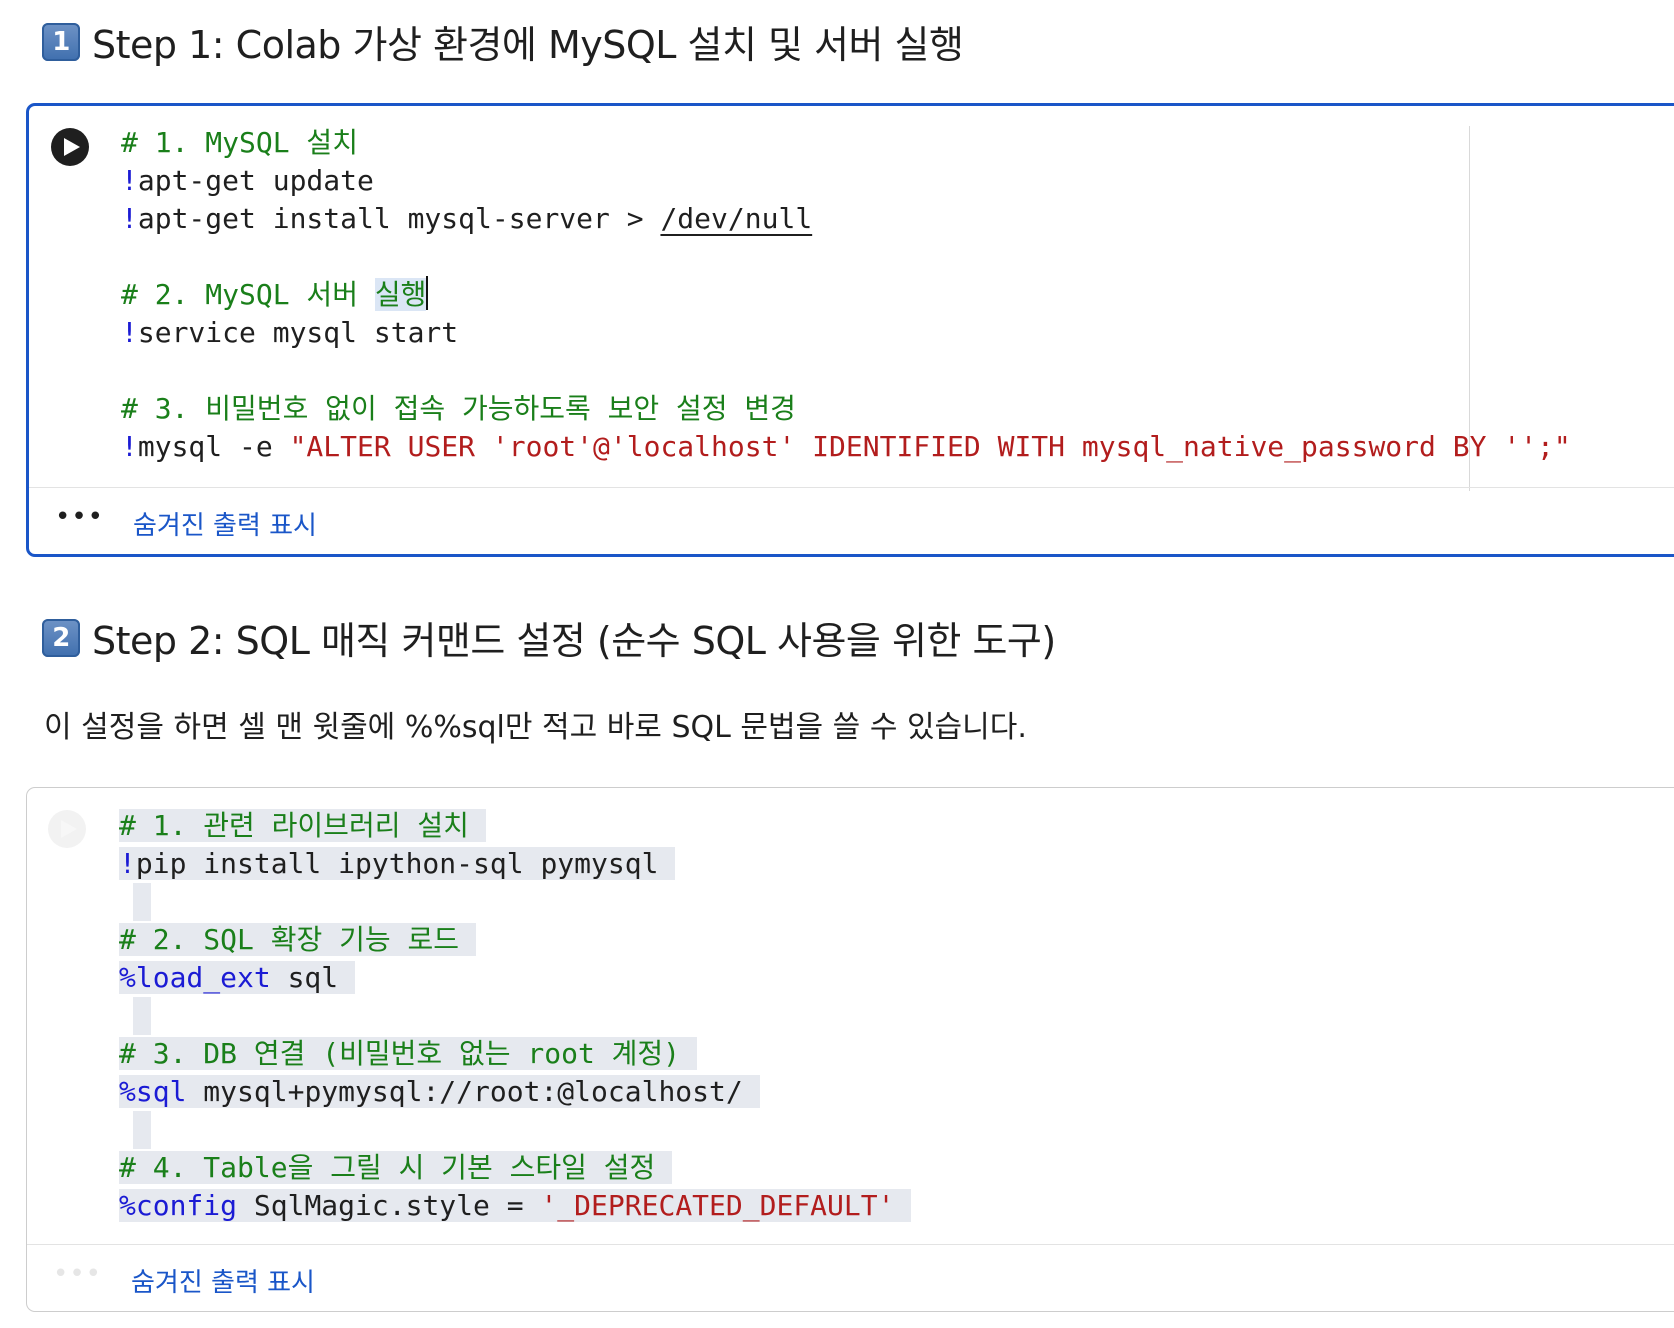 The width and height of the screenshot is (1674, 1328). I want to click on step1-heading: 1 Step 1: Colab 가상 환경에 MySQL 설치 및 서버 실행, so click(503, 41).